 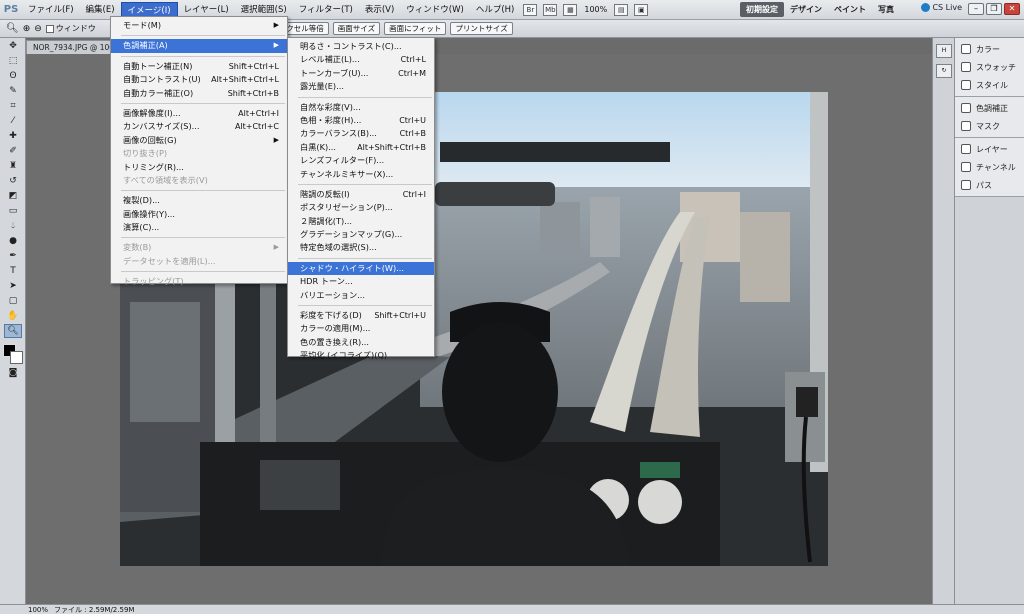 I want to click on history-icon: ↻, so click(x=944, y=71).